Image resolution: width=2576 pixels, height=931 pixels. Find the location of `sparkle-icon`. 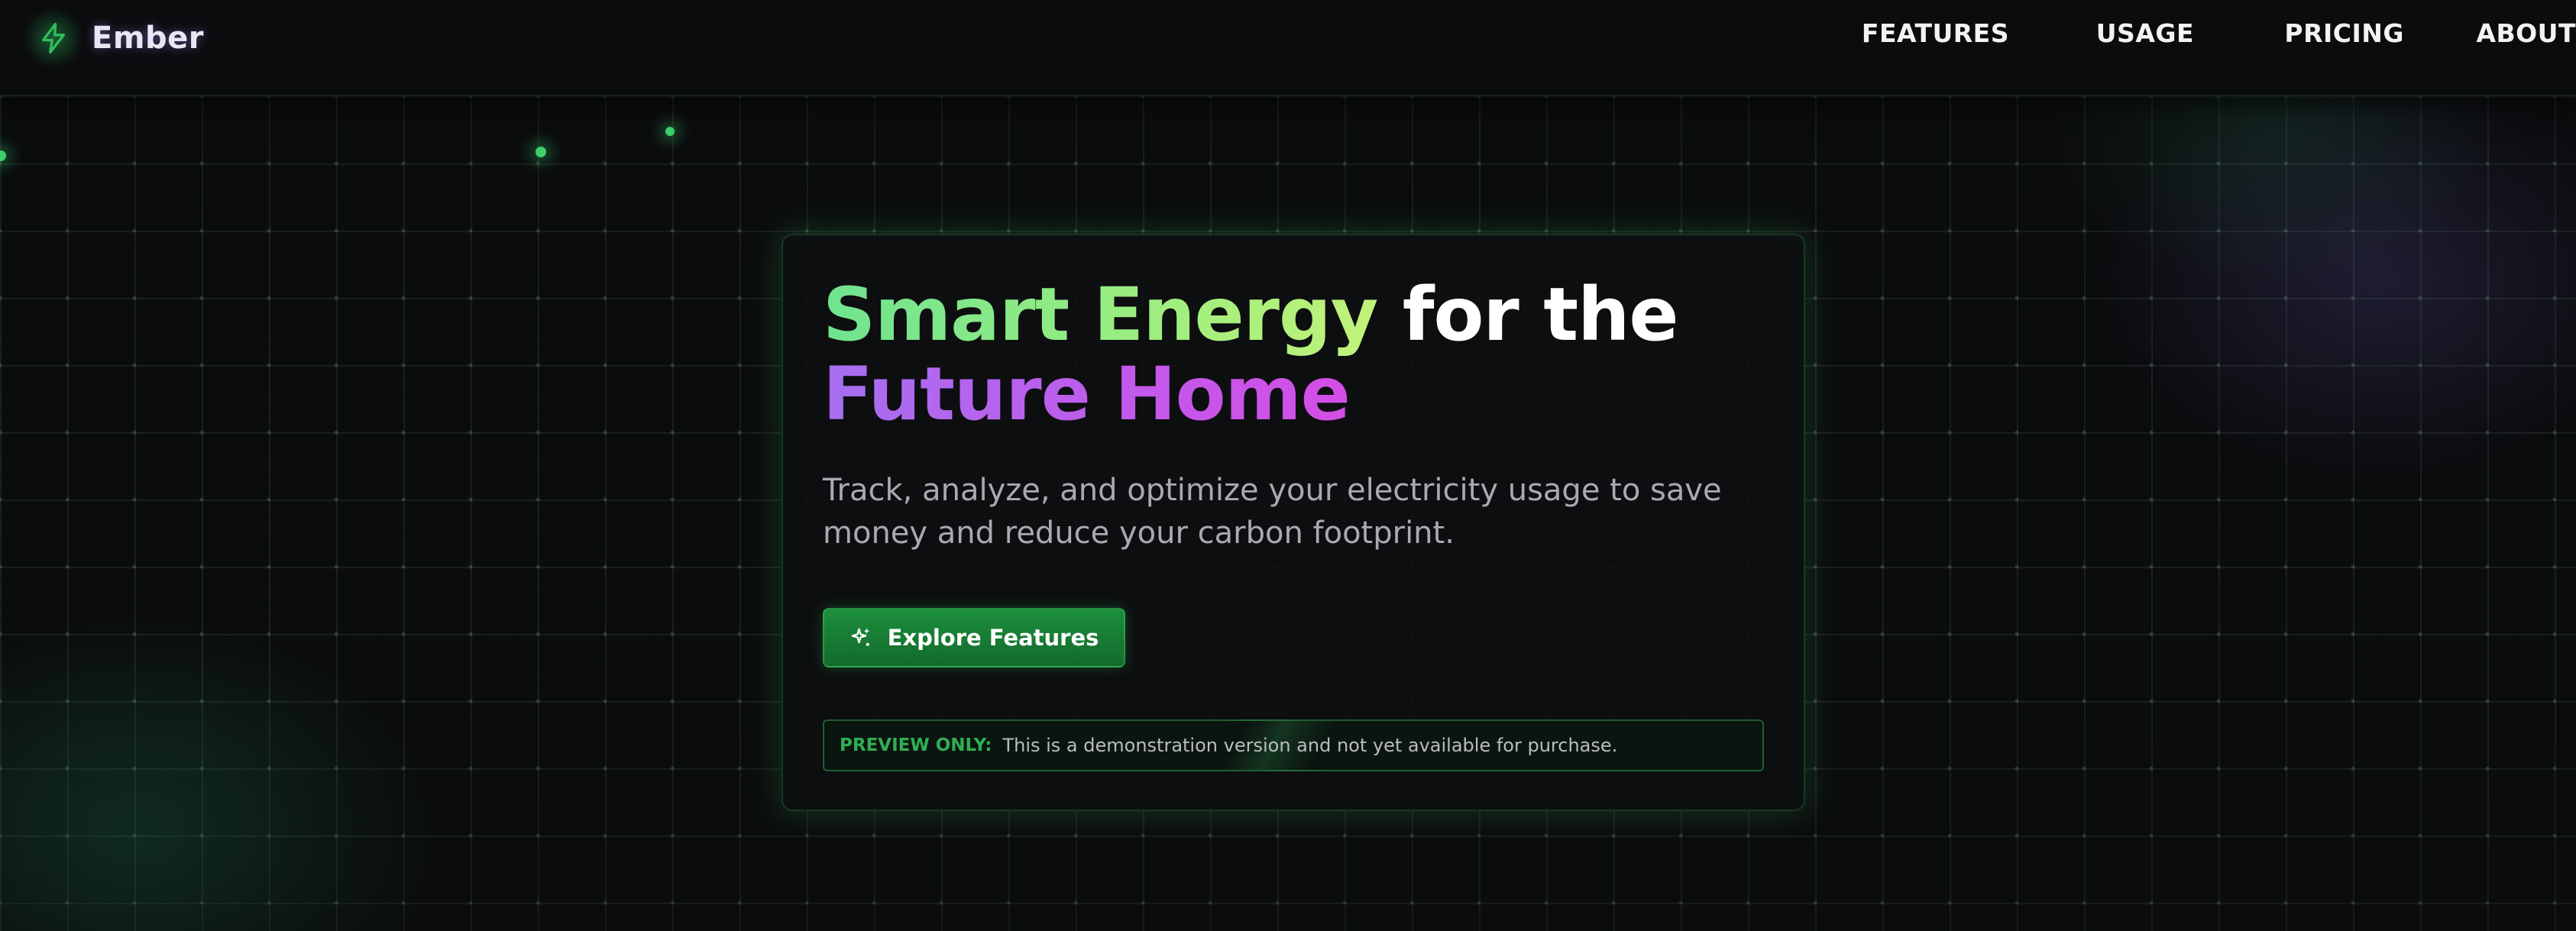

sparkle-icon is located at coordinates (860, 638).